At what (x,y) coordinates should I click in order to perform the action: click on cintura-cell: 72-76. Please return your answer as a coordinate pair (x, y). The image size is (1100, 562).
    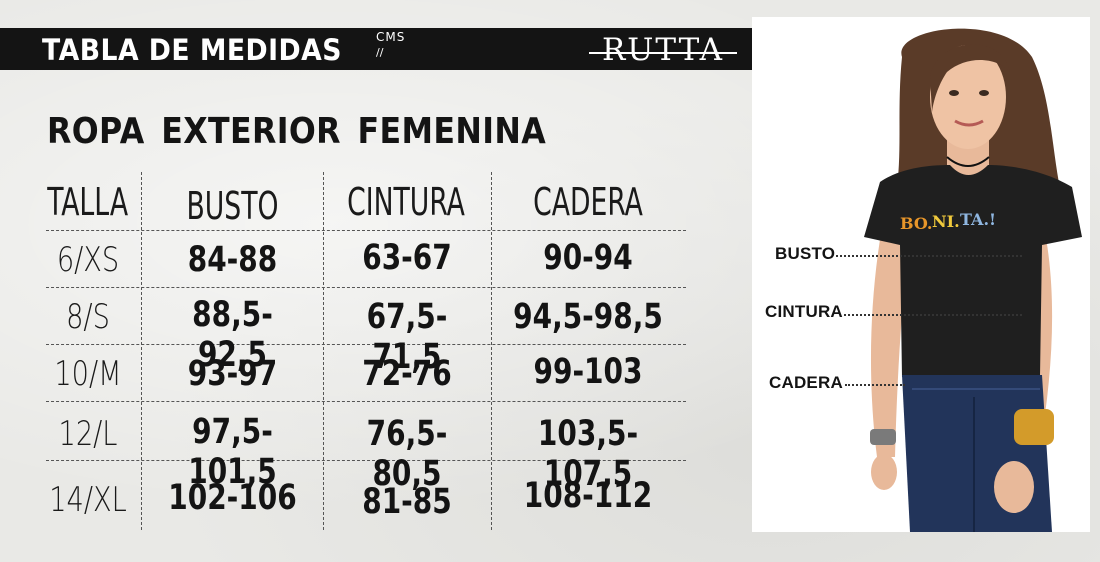
    Looking at the image, I should click on (407, 374).